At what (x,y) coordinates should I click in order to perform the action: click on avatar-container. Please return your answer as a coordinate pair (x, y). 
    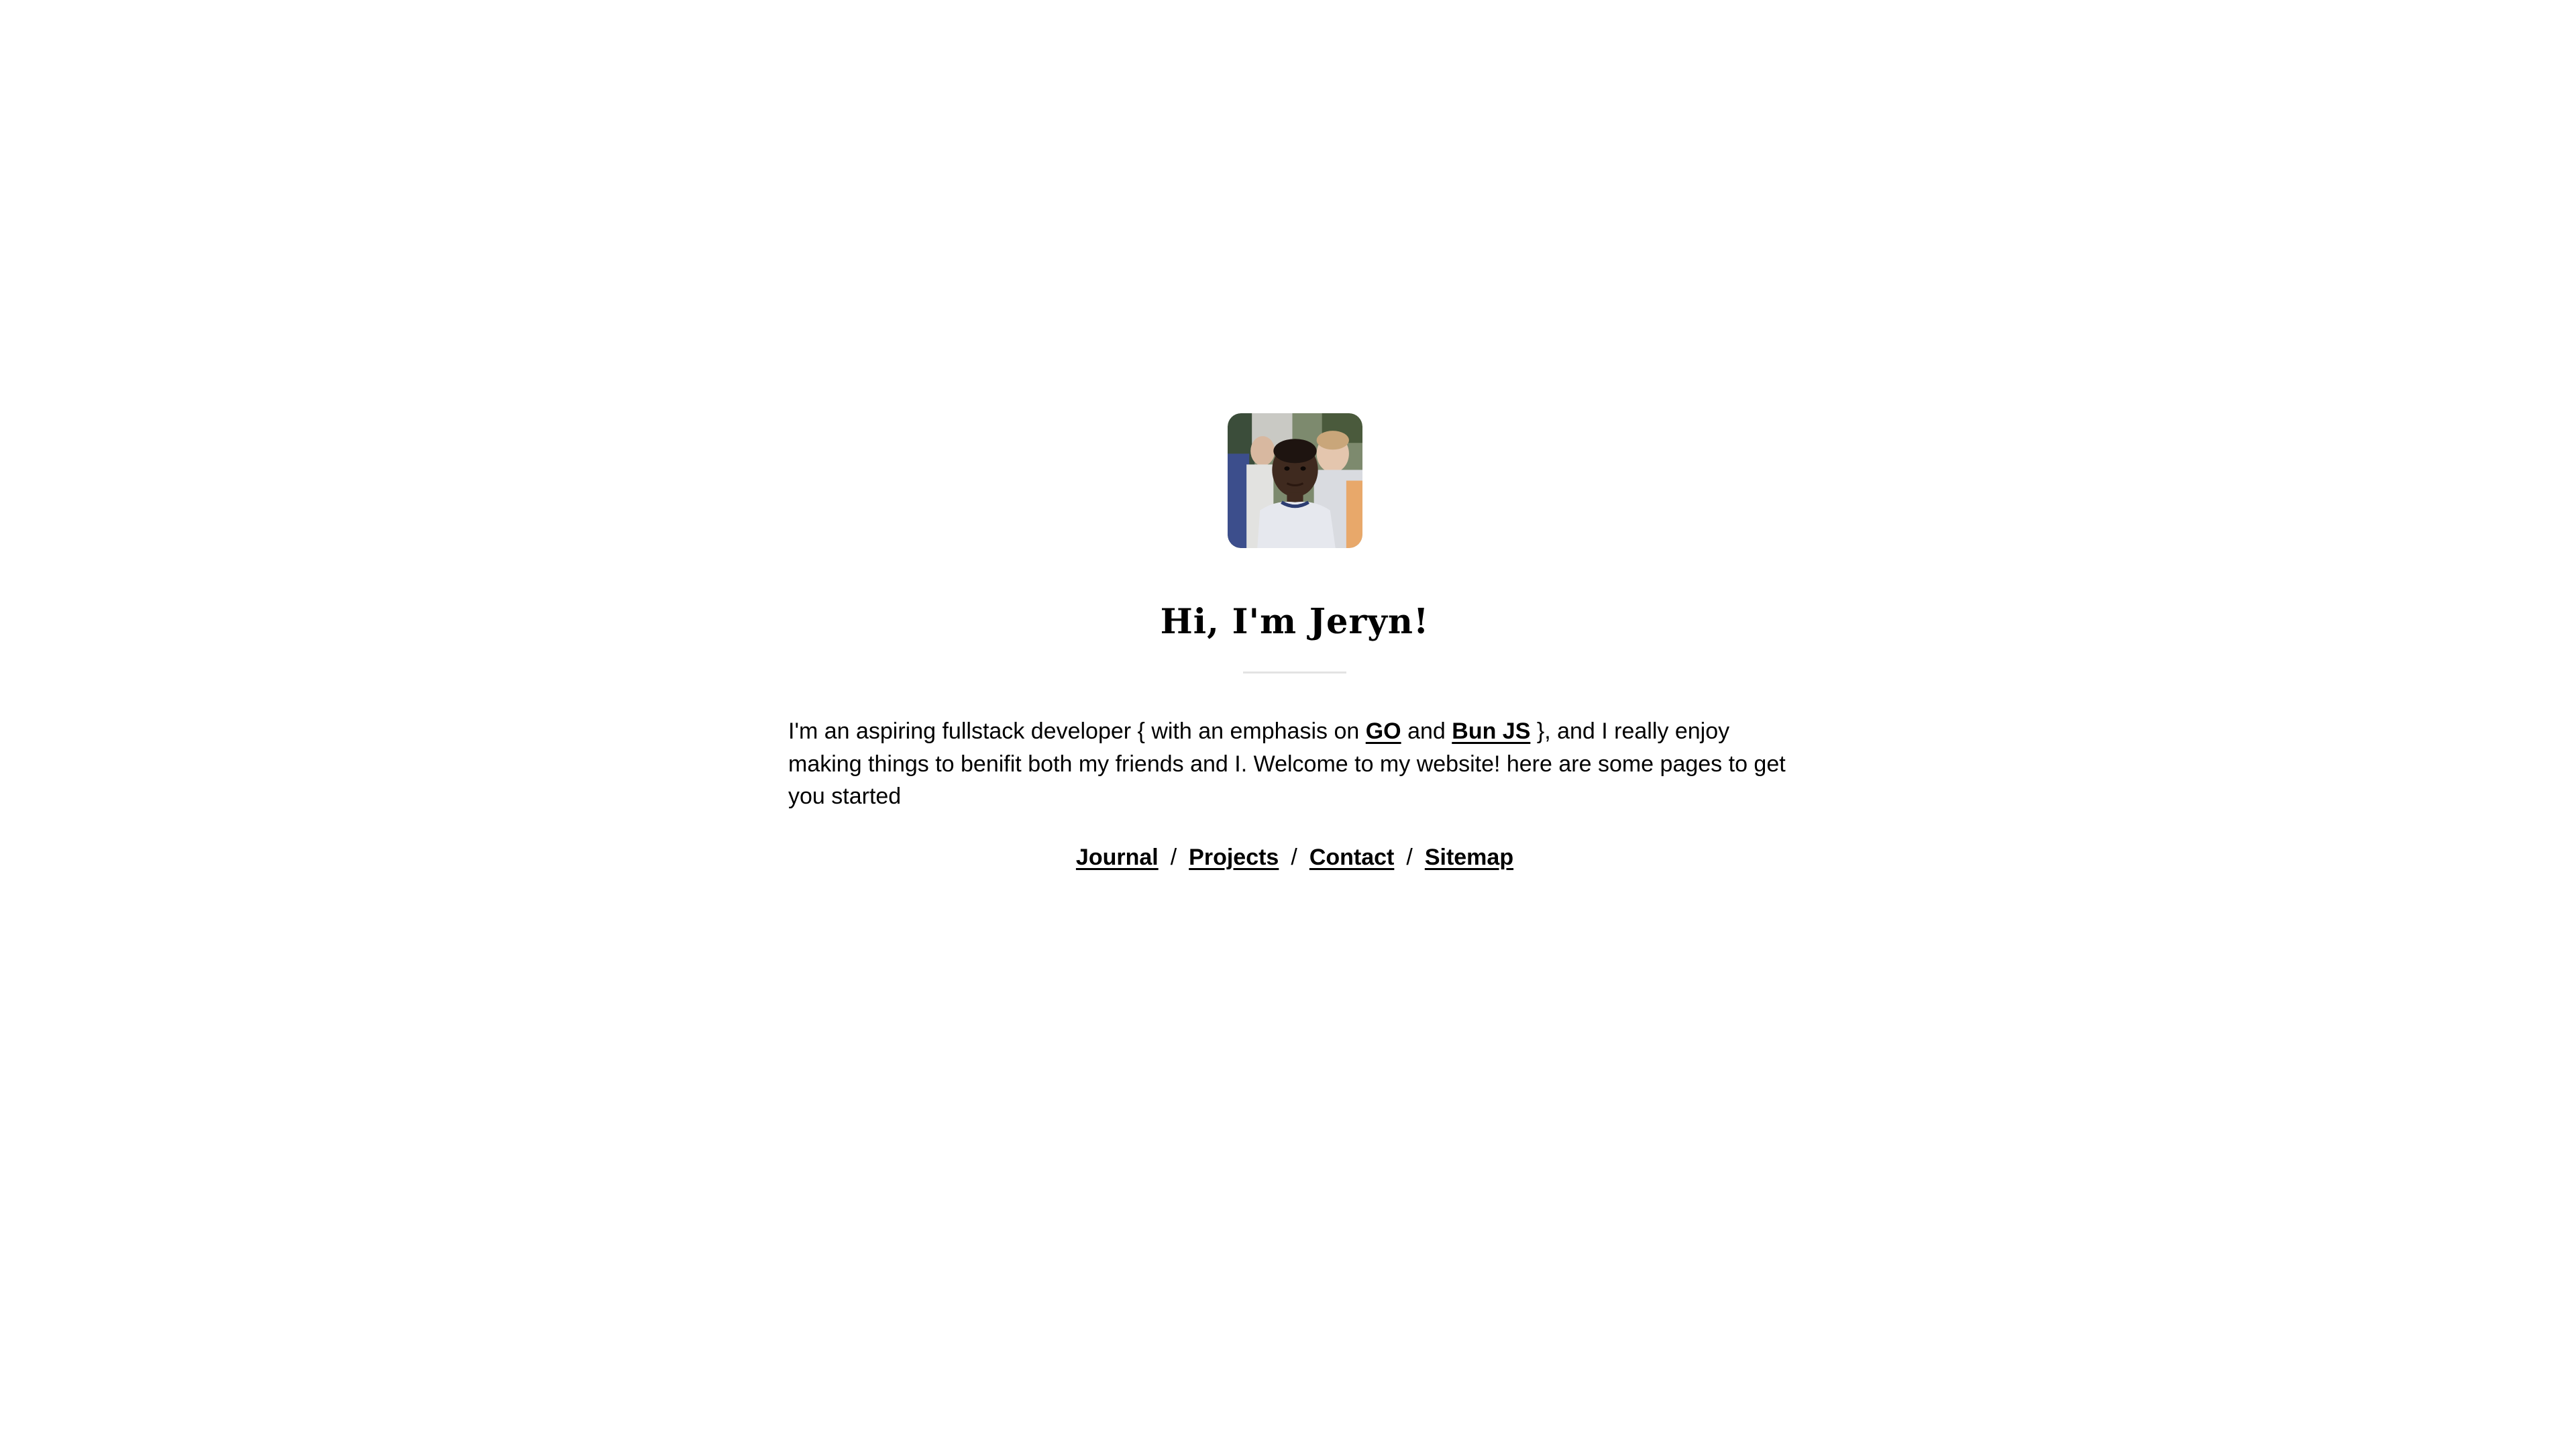
    Looking at the image, I should click on (1294, 480).